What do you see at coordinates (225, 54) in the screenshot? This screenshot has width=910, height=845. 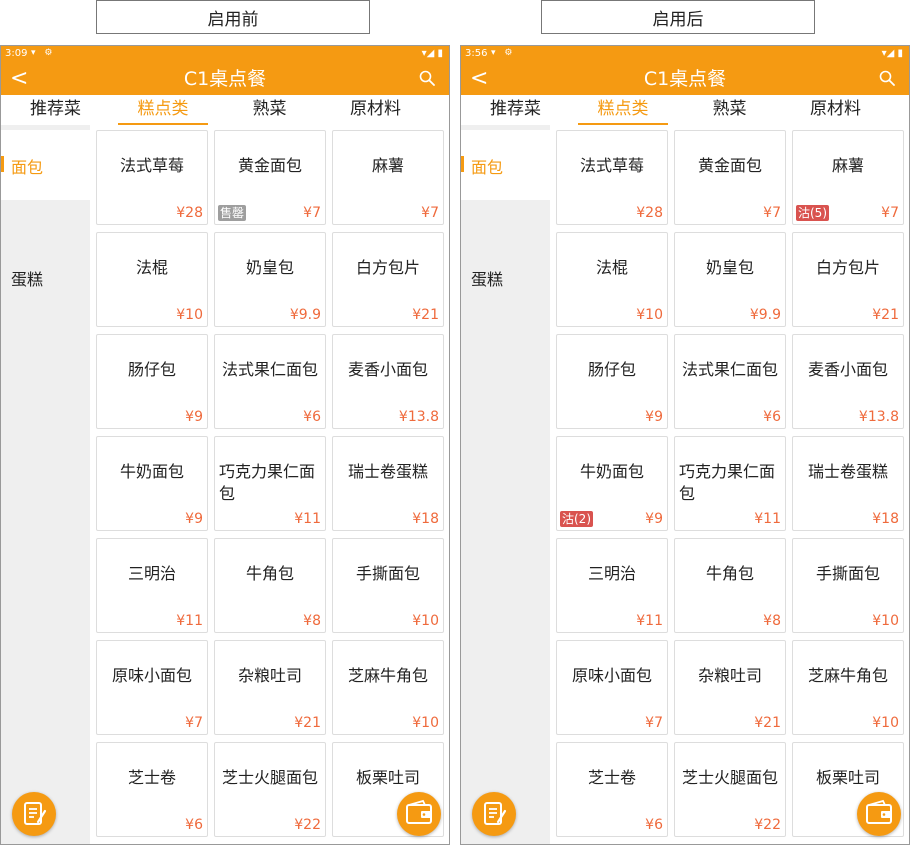 I see `status-bar: 3:09 ▾ ⚙ ▾◢ ▮` at bounding box center [225, 54].